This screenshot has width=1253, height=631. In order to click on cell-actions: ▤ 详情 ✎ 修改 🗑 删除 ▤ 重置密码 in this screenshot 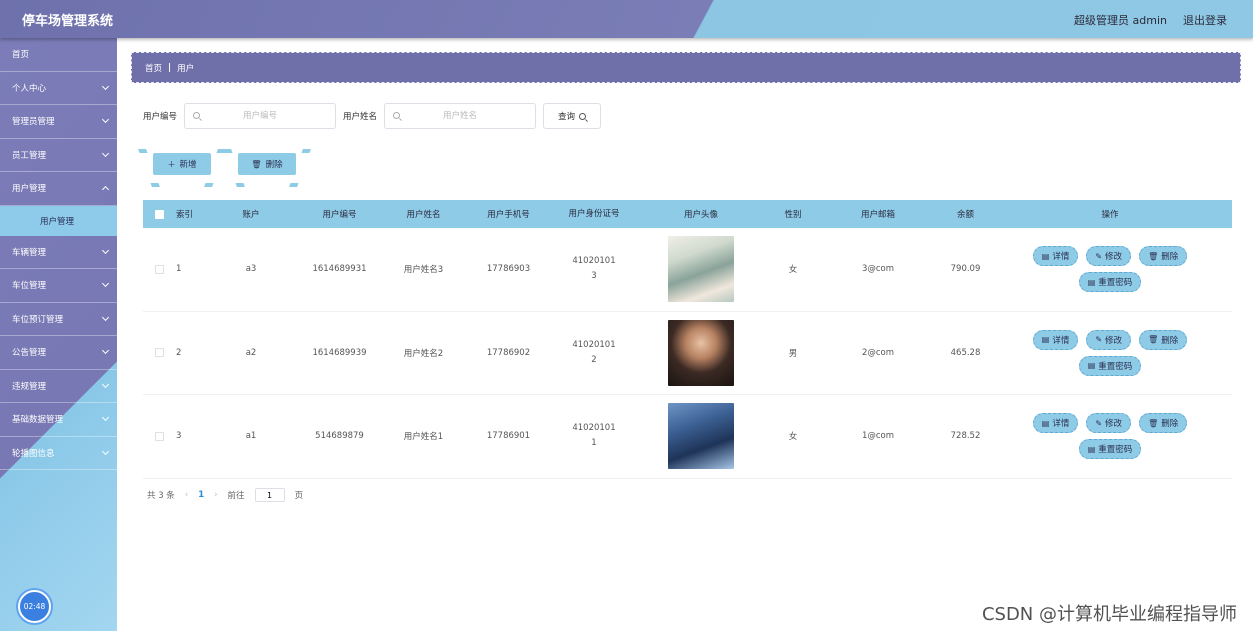, I will do `click(1110, 436)`.